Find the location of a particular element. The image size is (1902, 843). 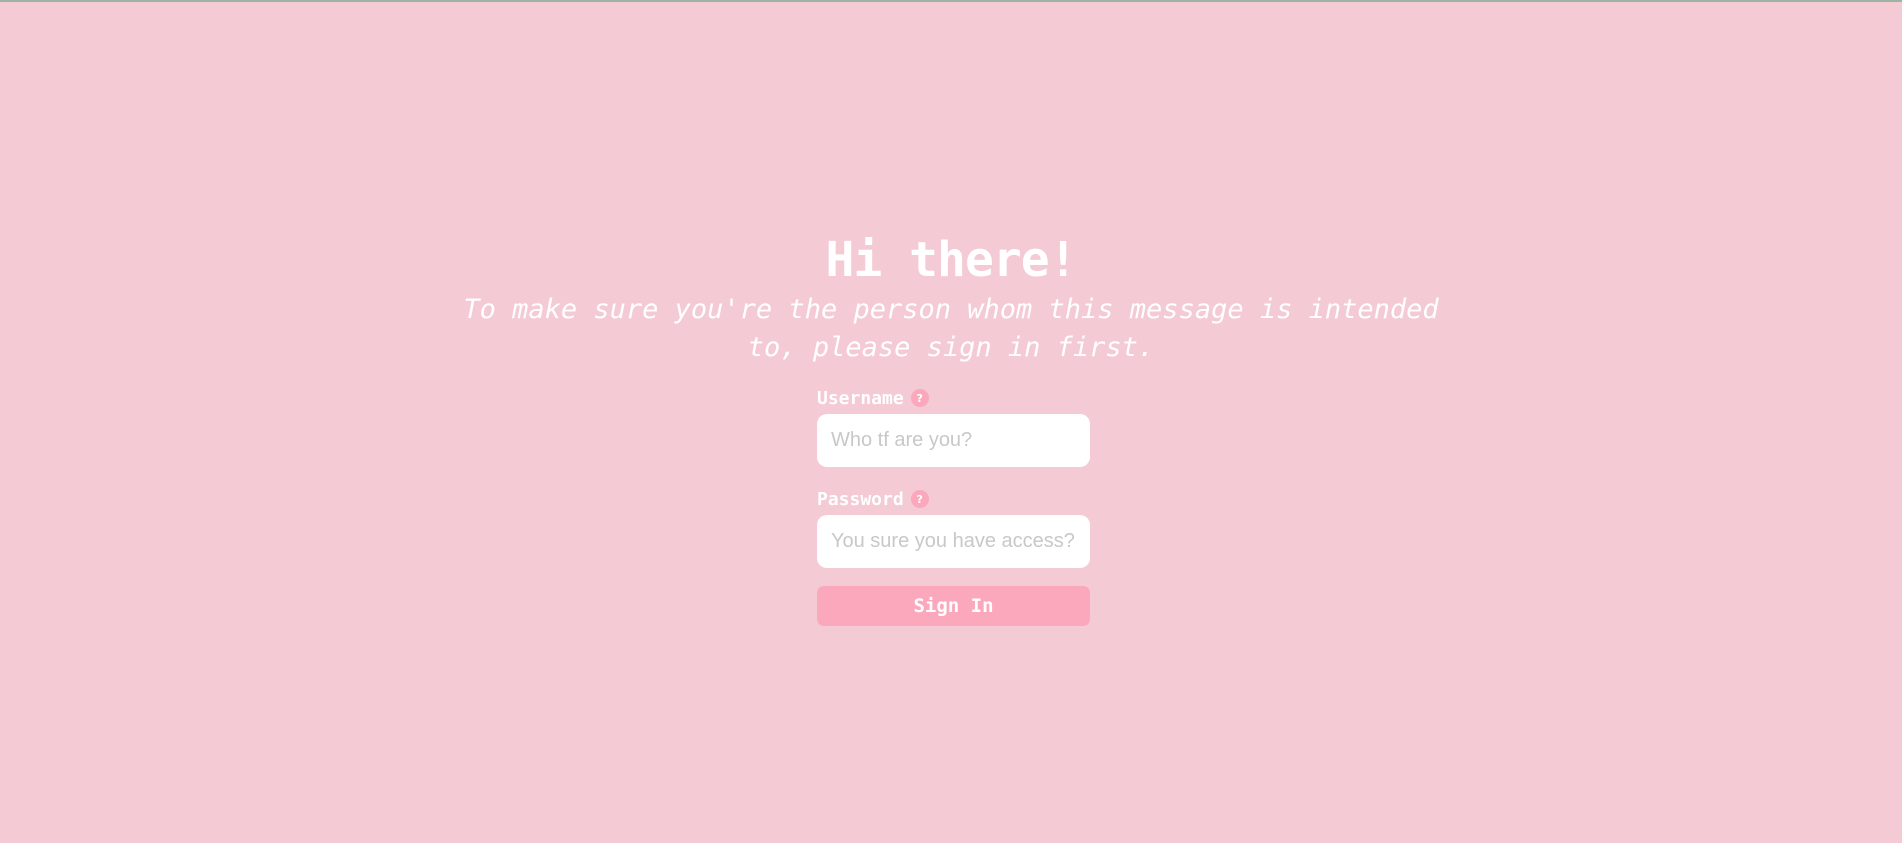

sign-in-form: Username ? Password ? Sign In is located at coordinates (953, 506).